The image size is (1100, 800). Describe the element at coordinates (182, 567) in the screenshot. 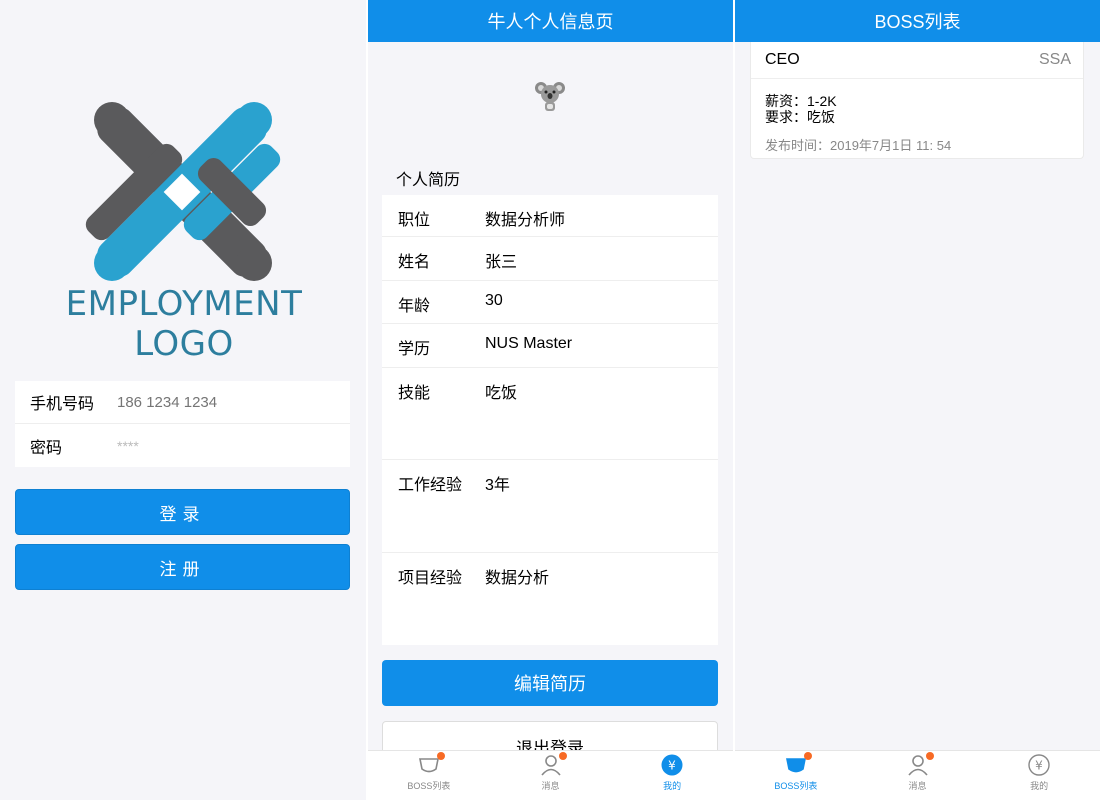

I see `register-button: 注册` at that location.